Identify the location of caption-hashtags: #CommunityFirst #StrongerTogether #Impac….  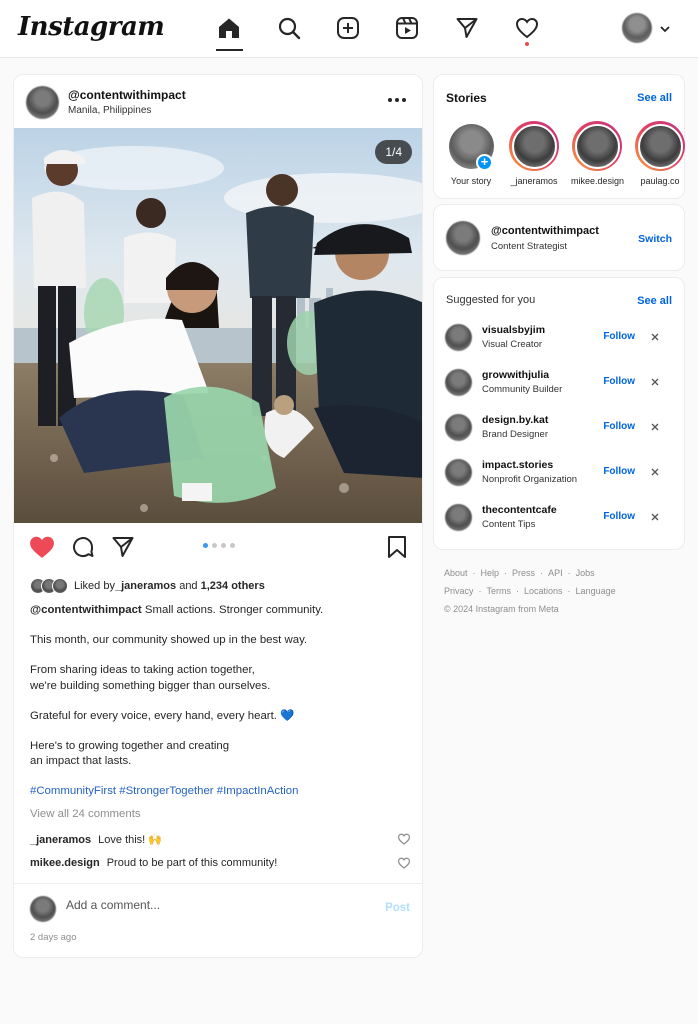
(164, 791).